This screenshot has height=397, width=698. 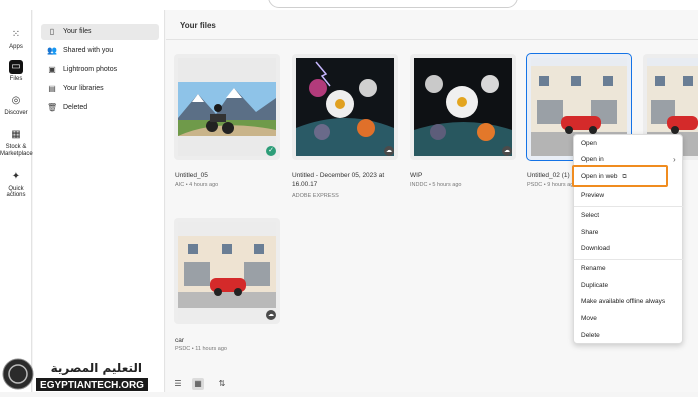 I want to click on watermark-arabic-text: التعليم المصرية, so click(x=96, y=368).